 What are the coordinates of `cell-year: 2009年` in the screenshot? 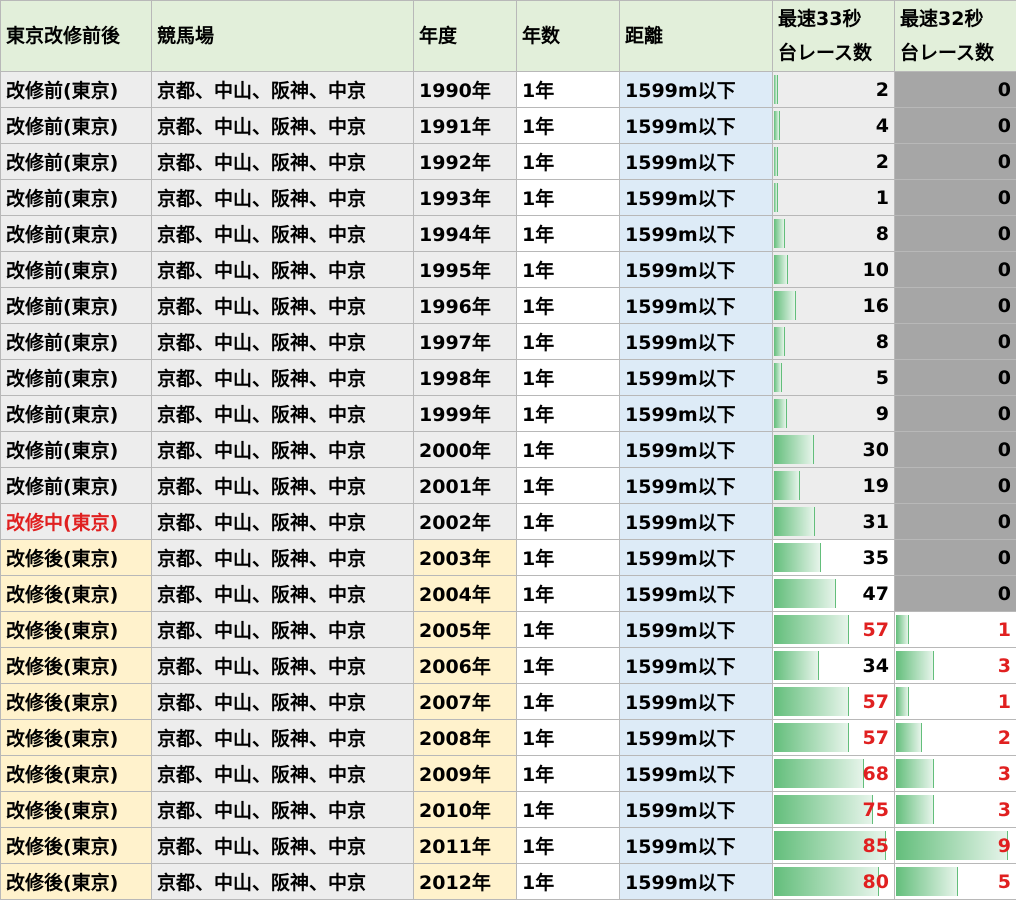 It's located at (465, 773).